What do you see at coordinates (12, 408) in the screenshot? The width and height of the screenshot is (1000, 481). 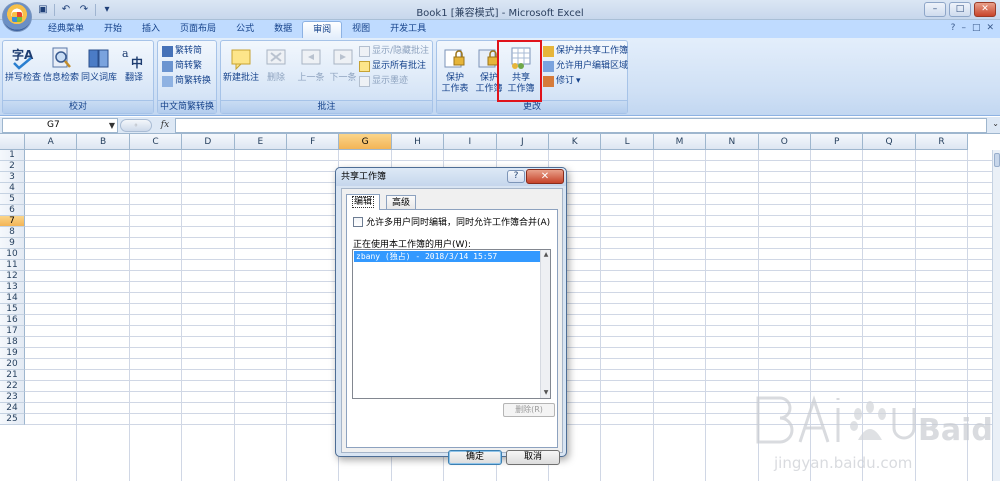 I see `row-header: 24` at bounding box center [12, 408].